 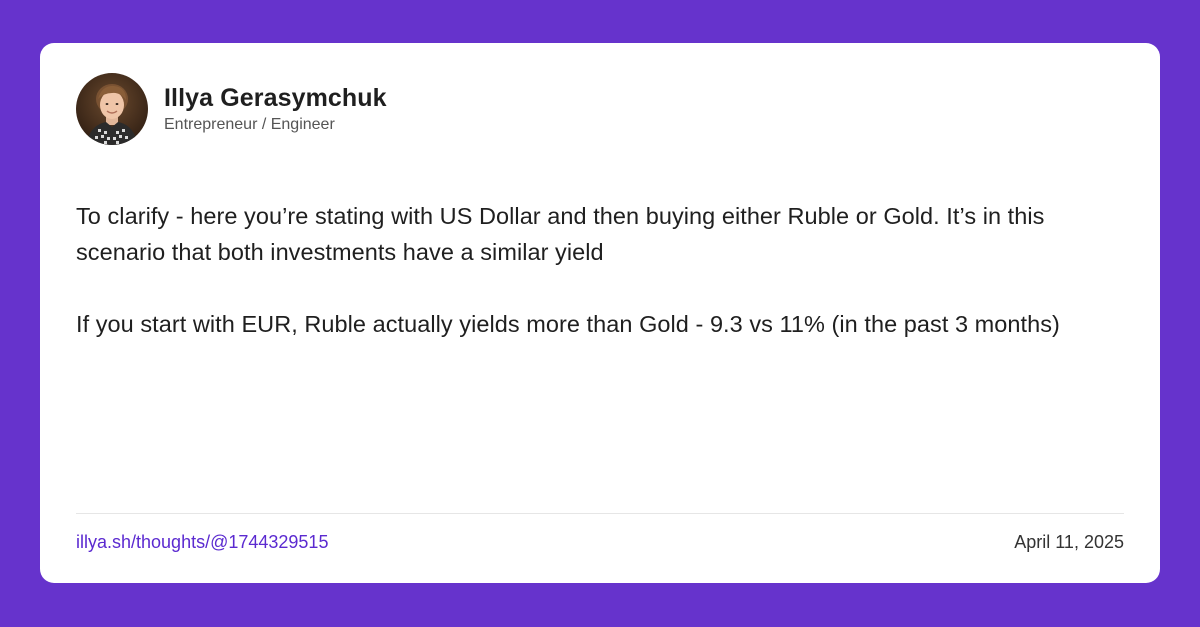 What do you see at coordinates (1069, 542) in the screenshot?
I see `post-date: April 11, 2025` at bounding box center [1069, 542].